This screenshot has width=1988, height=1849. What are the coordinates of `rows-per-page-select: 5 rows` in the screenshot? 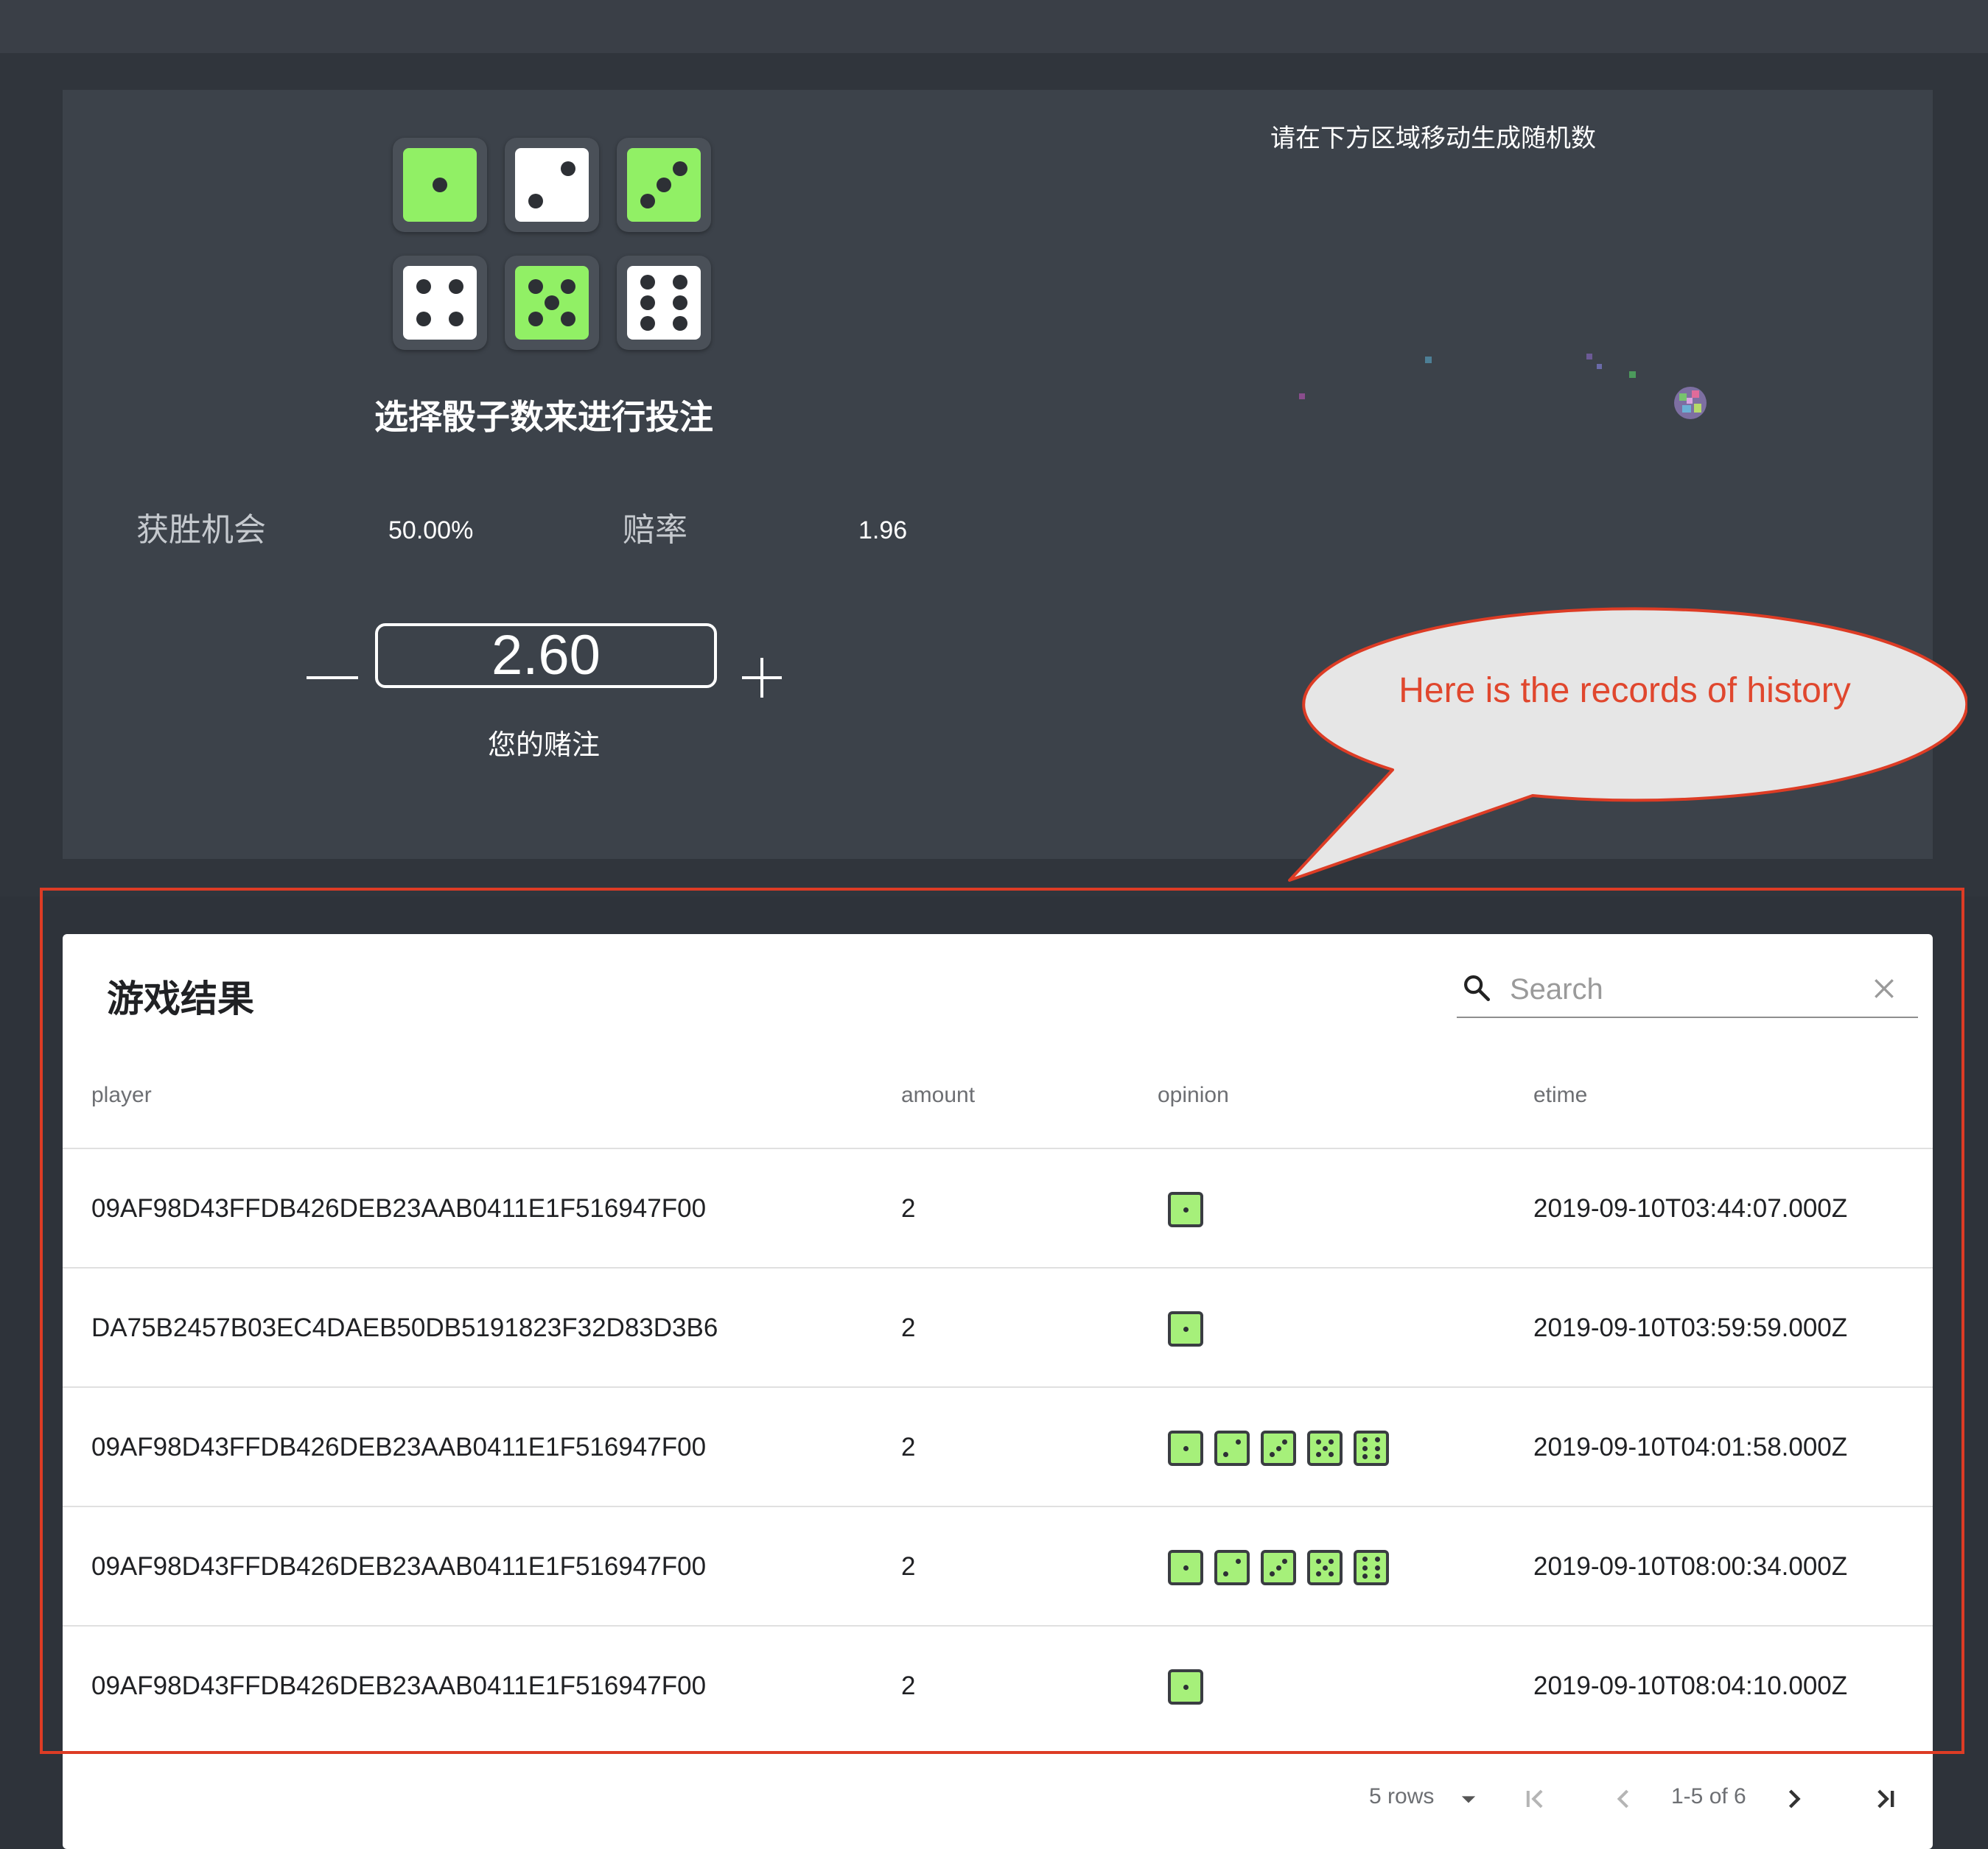 It's located at (1401, 1796).